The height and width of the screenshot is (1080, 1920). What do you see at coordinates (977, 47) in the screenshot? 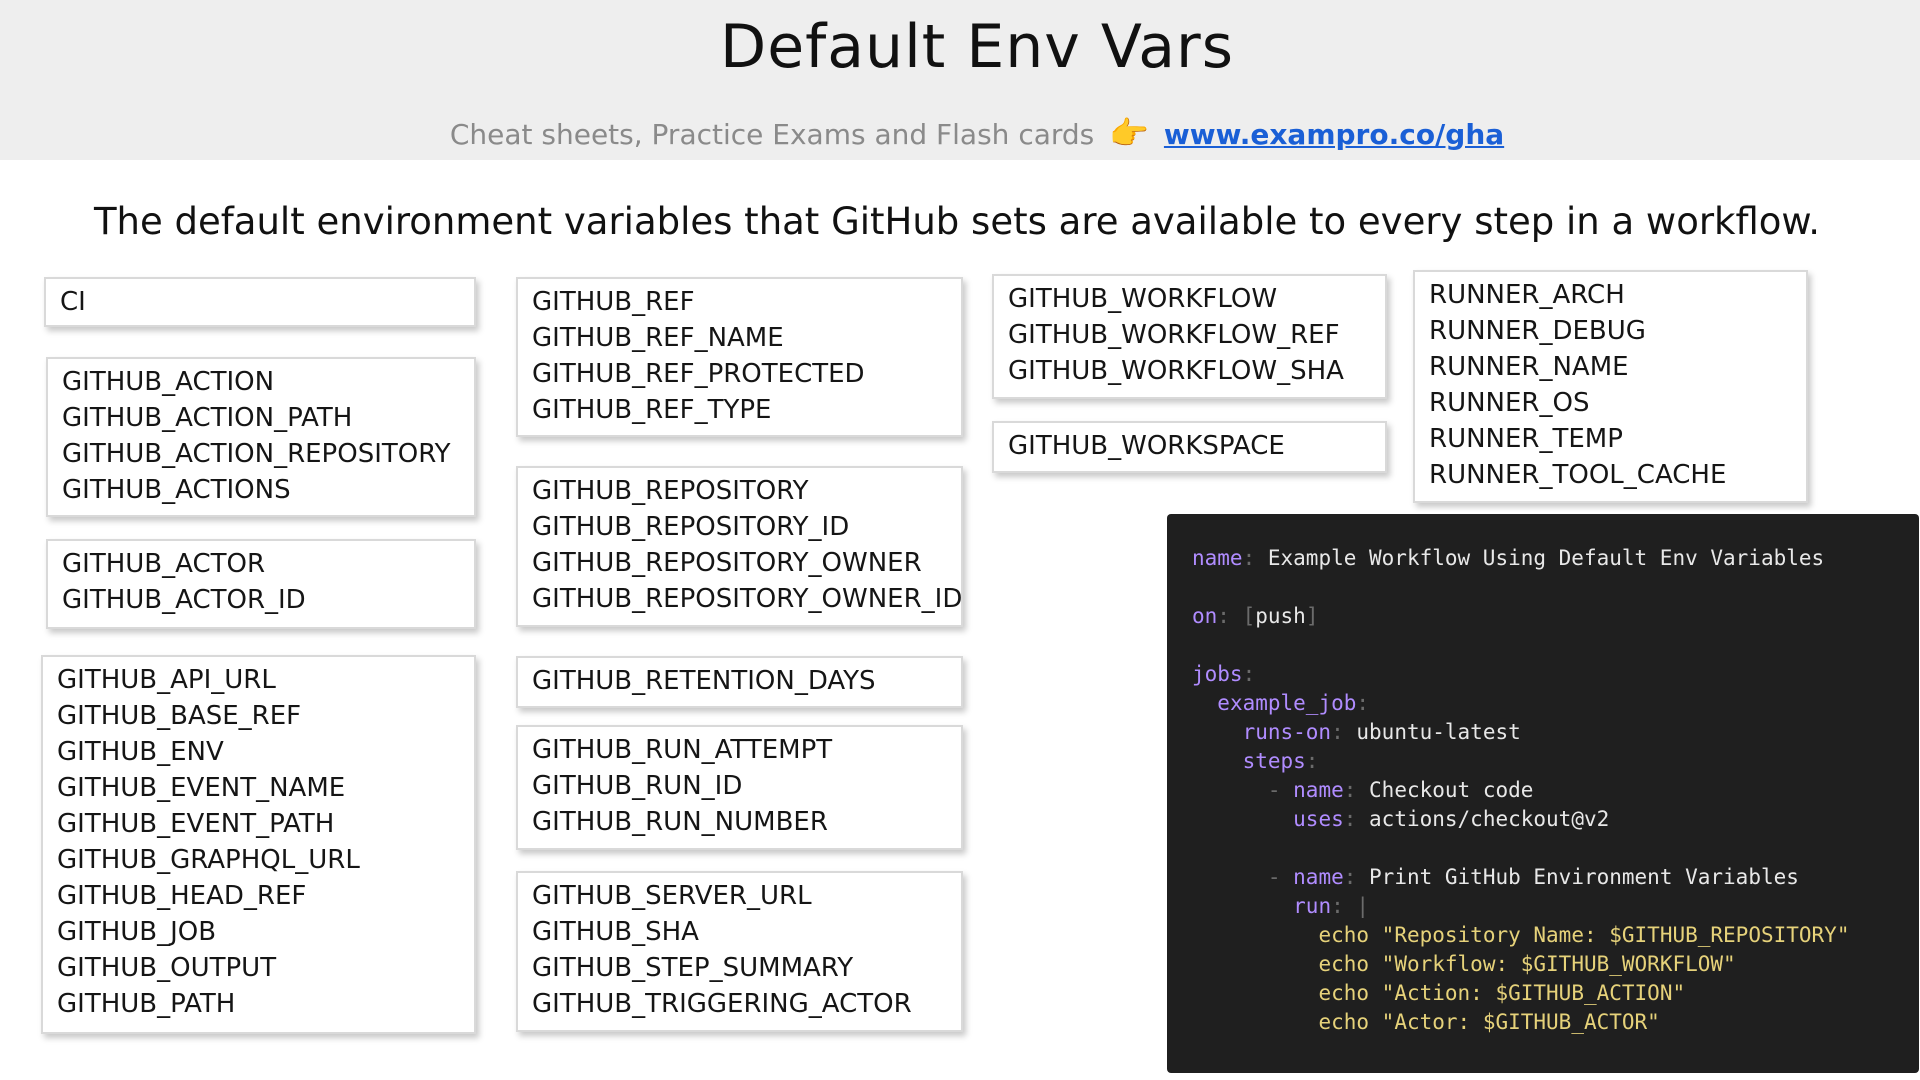
I see `page-title: Default Env Vars` at bounding box center [977, 47].